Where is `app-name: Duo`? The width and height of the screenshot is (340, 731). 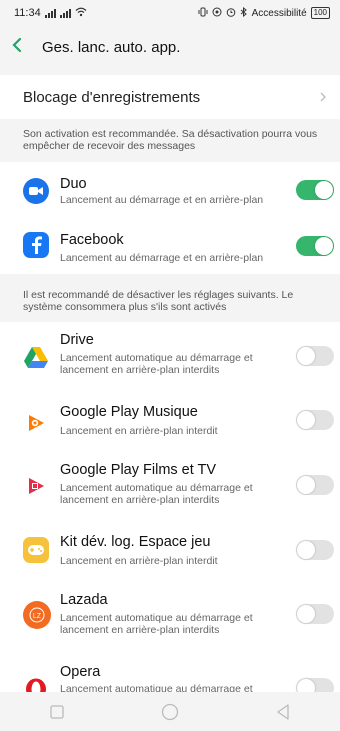
app-name: Duo is located at coordinates (73, 184).